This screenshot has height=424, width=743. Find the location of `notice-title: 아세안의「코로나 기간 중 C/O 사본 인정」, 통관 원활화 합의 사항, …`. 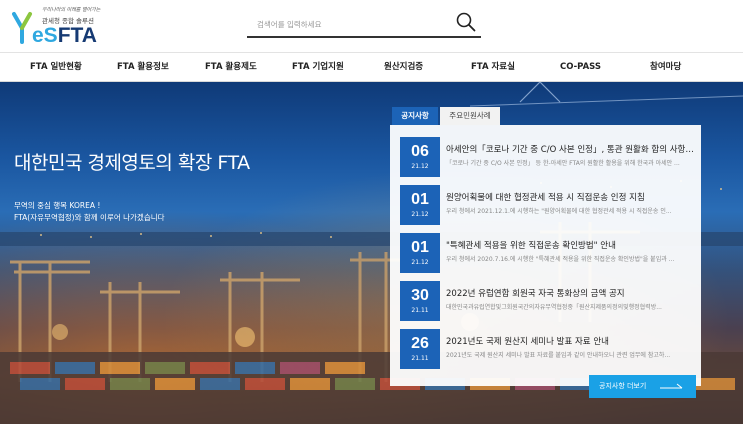

notice-title: 아세안의「코로나 기간 중 C/O 사본 인정」, 통관 원활화 합의 사항, … is located at coordinates (570, 149).